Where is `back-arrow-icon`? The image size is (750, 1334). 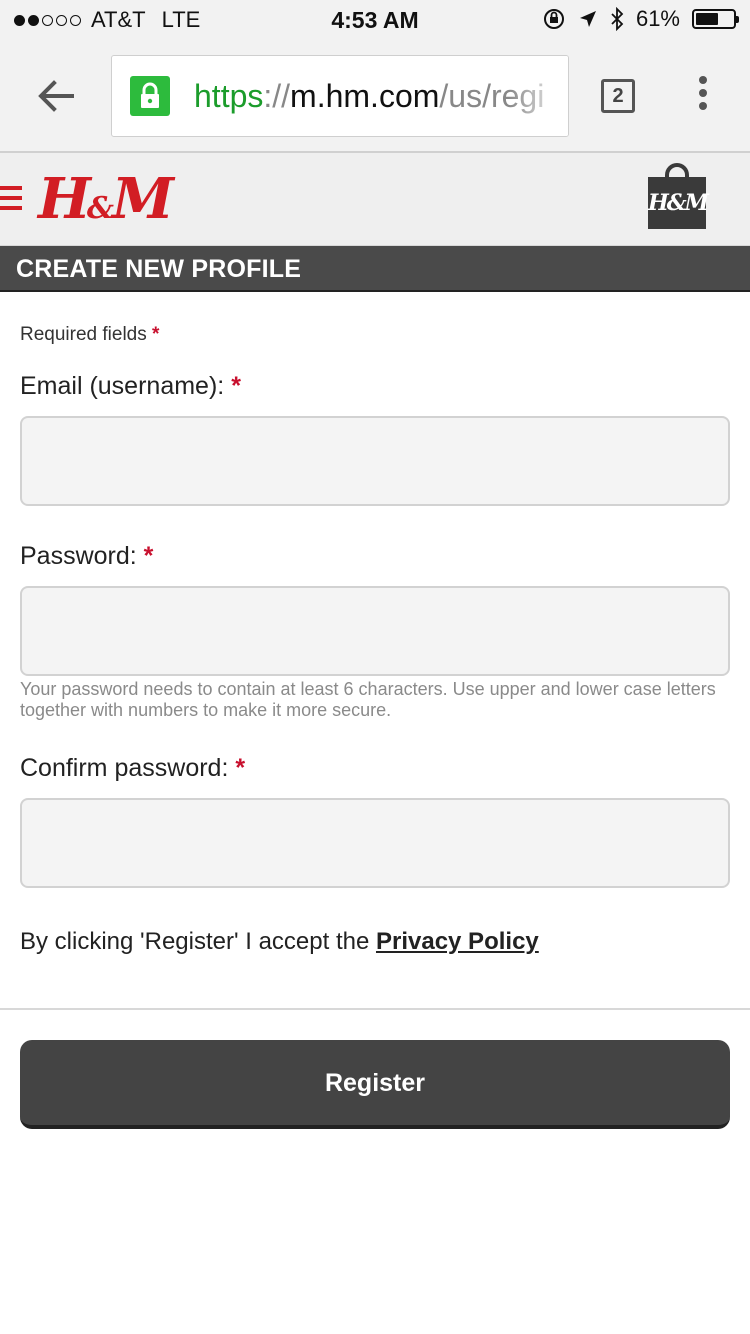 back-arrow-icon is located at coordinates (56, 96).